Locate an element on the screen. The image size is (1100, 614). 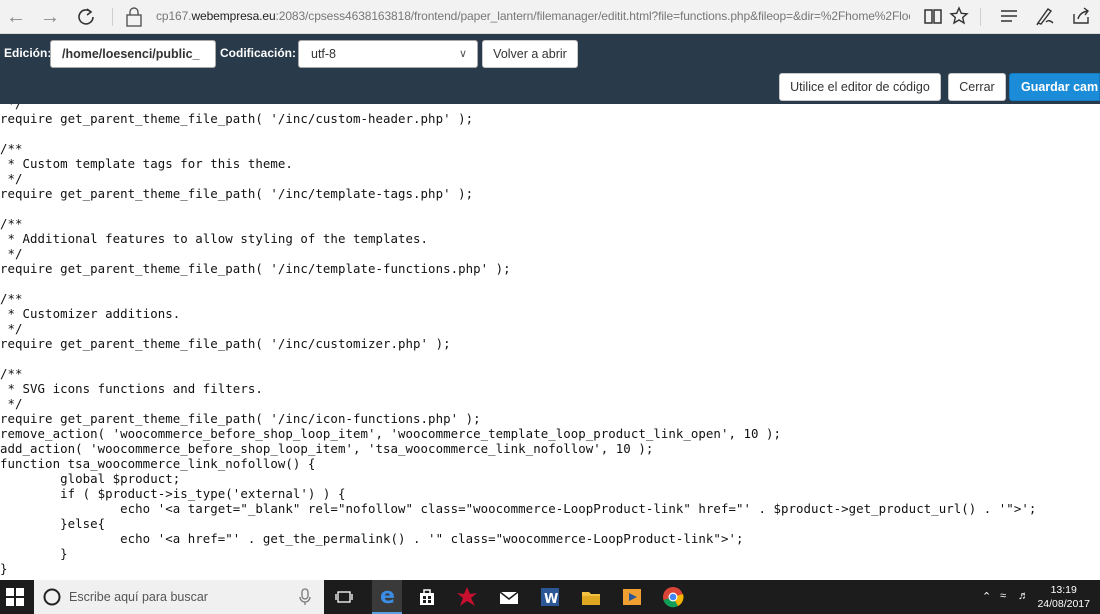
url-domain: webempresa.eu is located at coordinates (233, 16).